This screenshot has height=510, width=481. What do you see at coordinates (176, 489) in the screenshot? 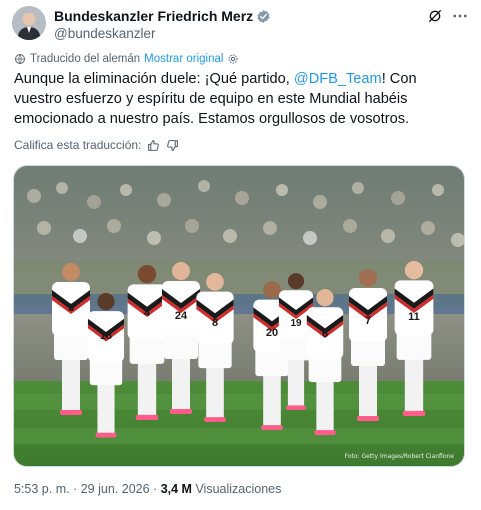
I see `views-count: 3,4 M` at bounding box center [176, 489].